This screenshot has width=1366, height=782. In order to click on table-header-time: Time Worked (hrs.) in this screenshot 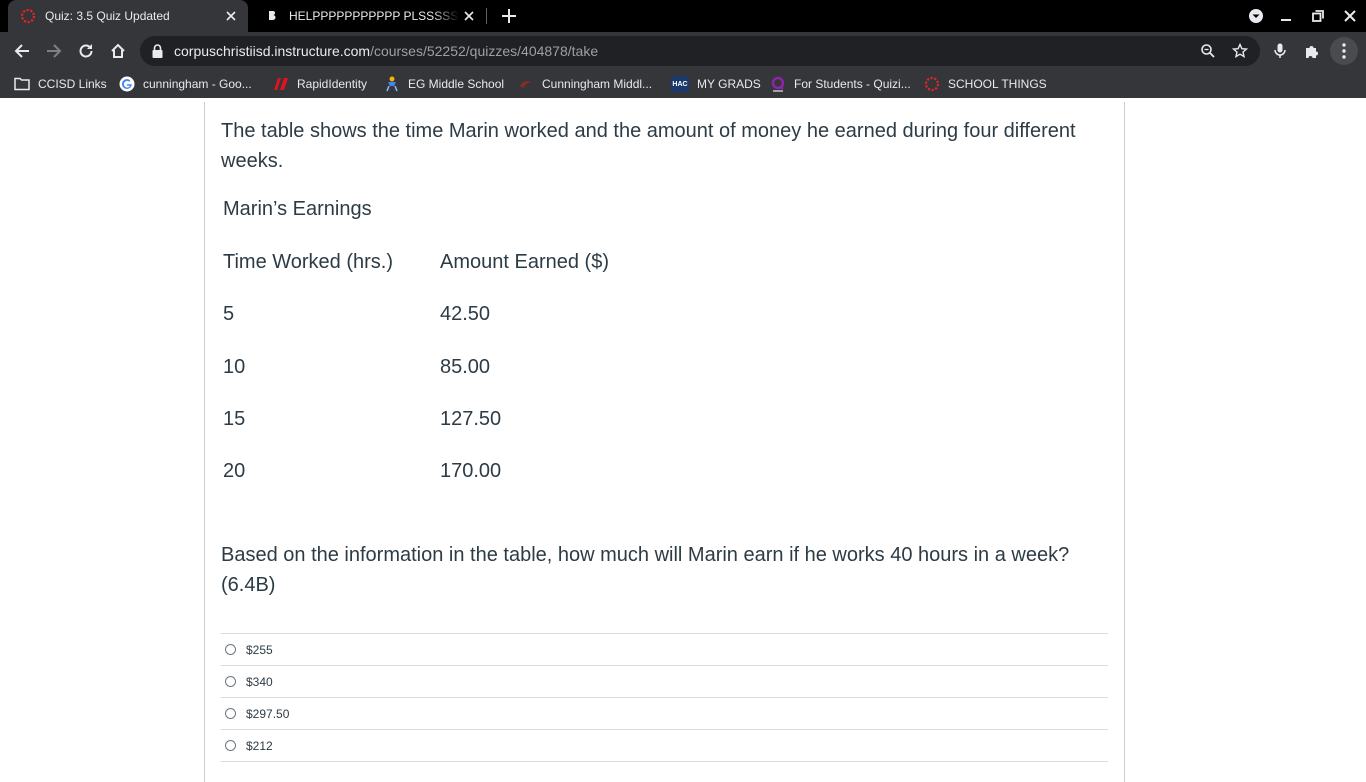, I will do `click(308, 262)`.